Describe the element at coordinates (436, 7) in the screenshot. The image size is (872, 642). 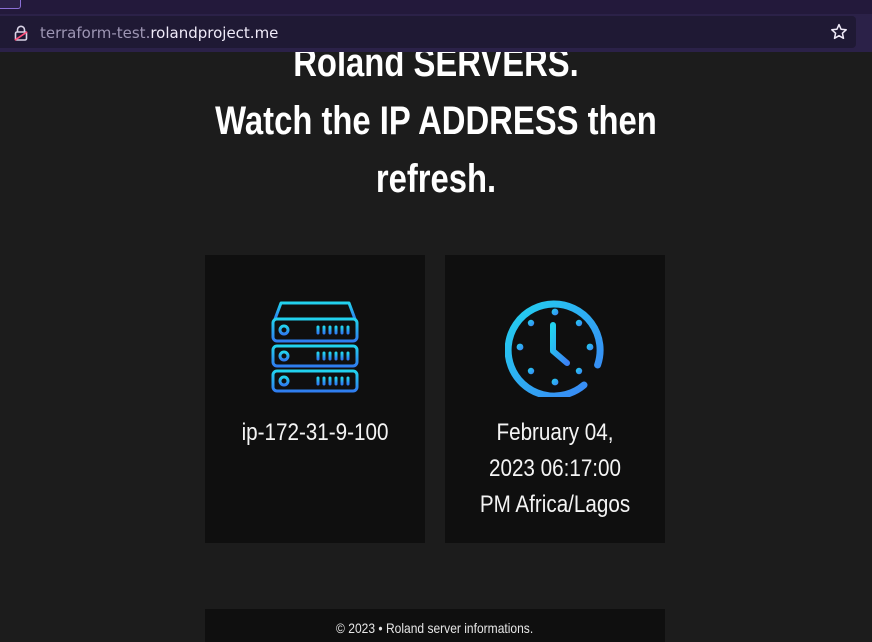
I see `browser-tab-strip` at that location.